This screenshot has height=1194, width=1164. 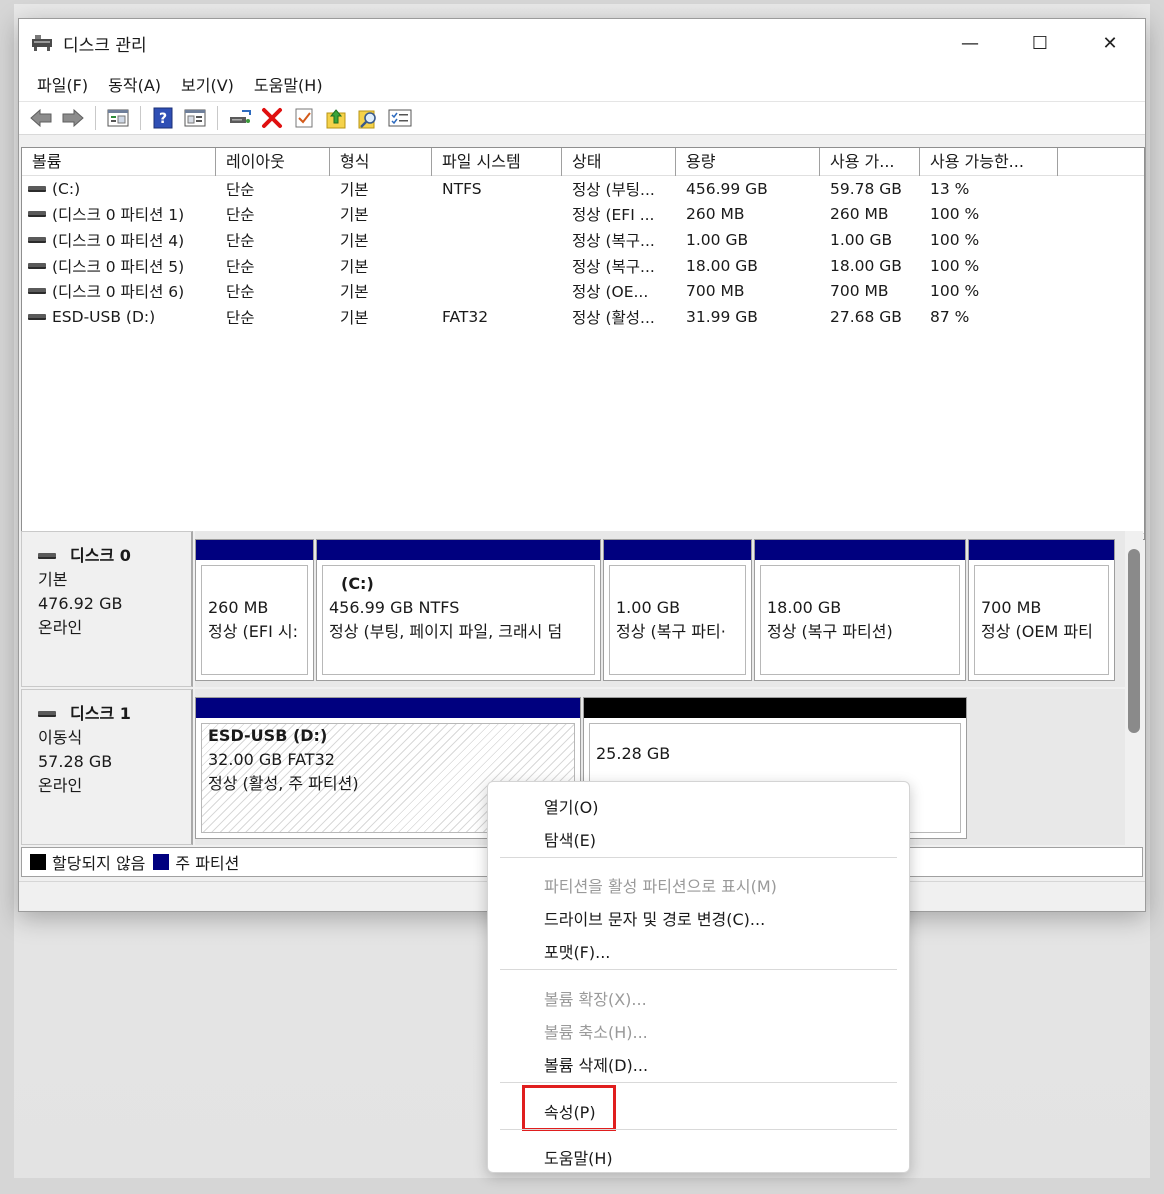 I want to click on disk-0-row: 디스크 0 기본 476.92 GB 온라인 260 MB 정상 (EFI 시:, so click(x=574, y=609).